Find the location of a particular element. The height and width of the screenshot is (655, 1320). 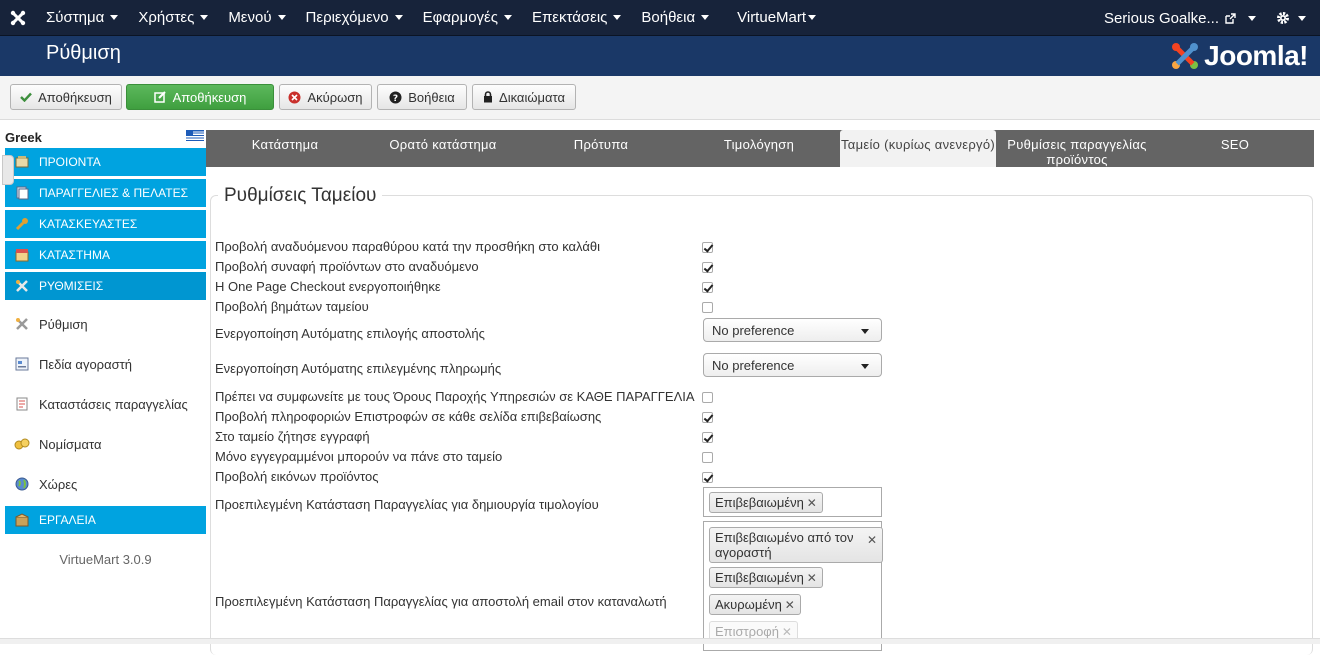

sidebar-section-settings: ΡΥΘΜΙΣΕΙΣ is located at coordinates (105, 286).